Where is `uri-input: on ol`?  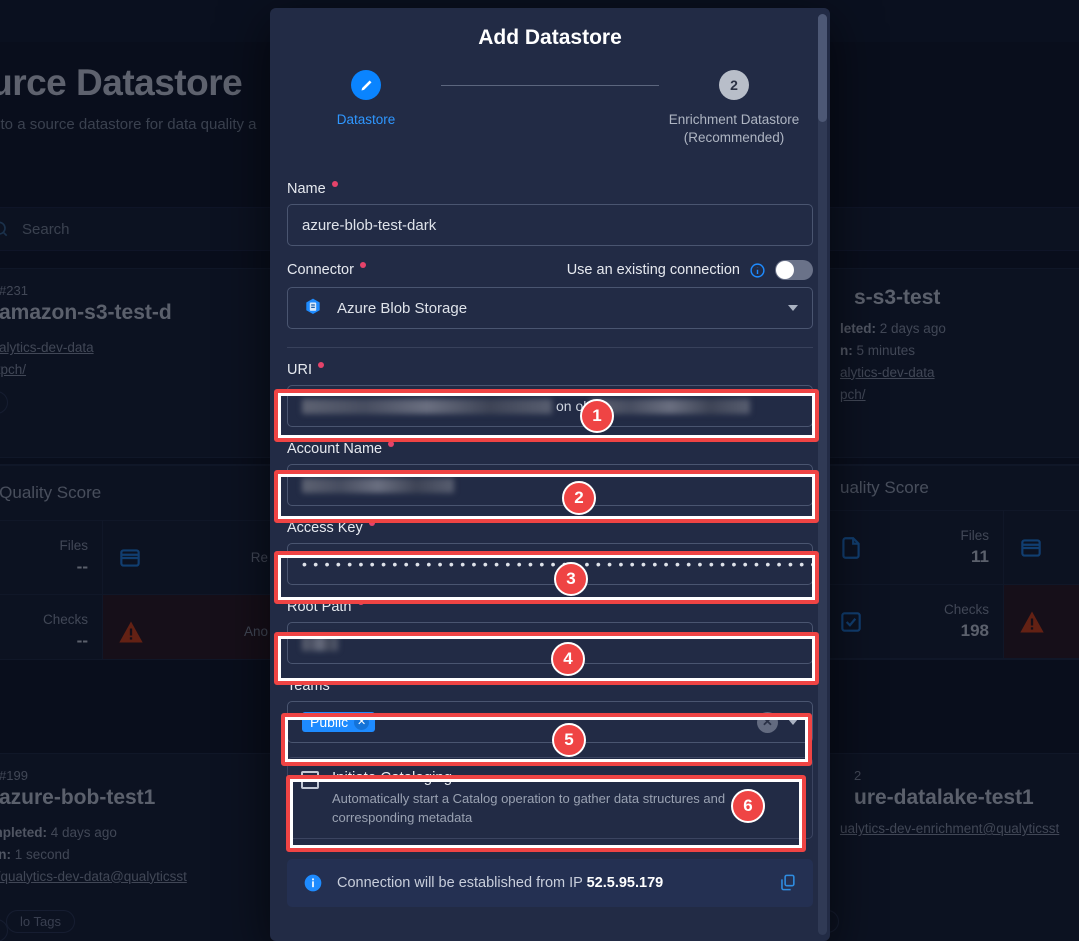 uri-input: on ol is located at coordinates (550, 406).